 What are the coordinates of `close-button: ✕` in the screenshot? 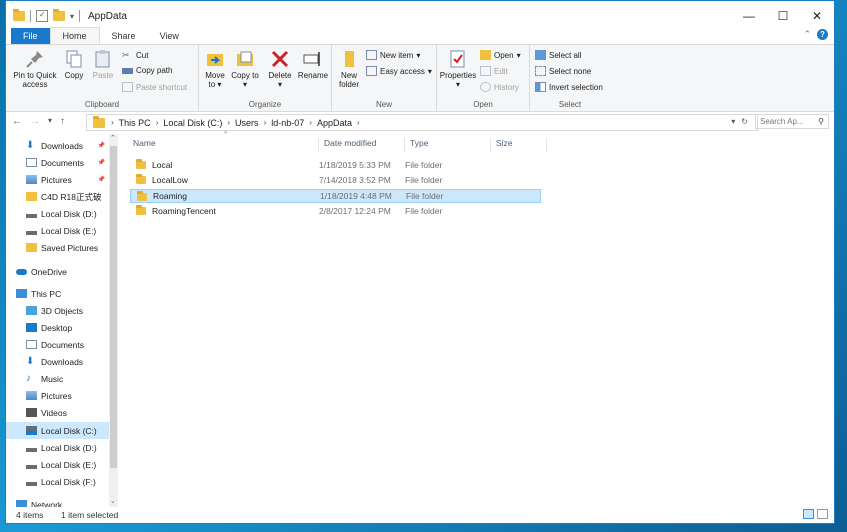 It's located at (817, 16).